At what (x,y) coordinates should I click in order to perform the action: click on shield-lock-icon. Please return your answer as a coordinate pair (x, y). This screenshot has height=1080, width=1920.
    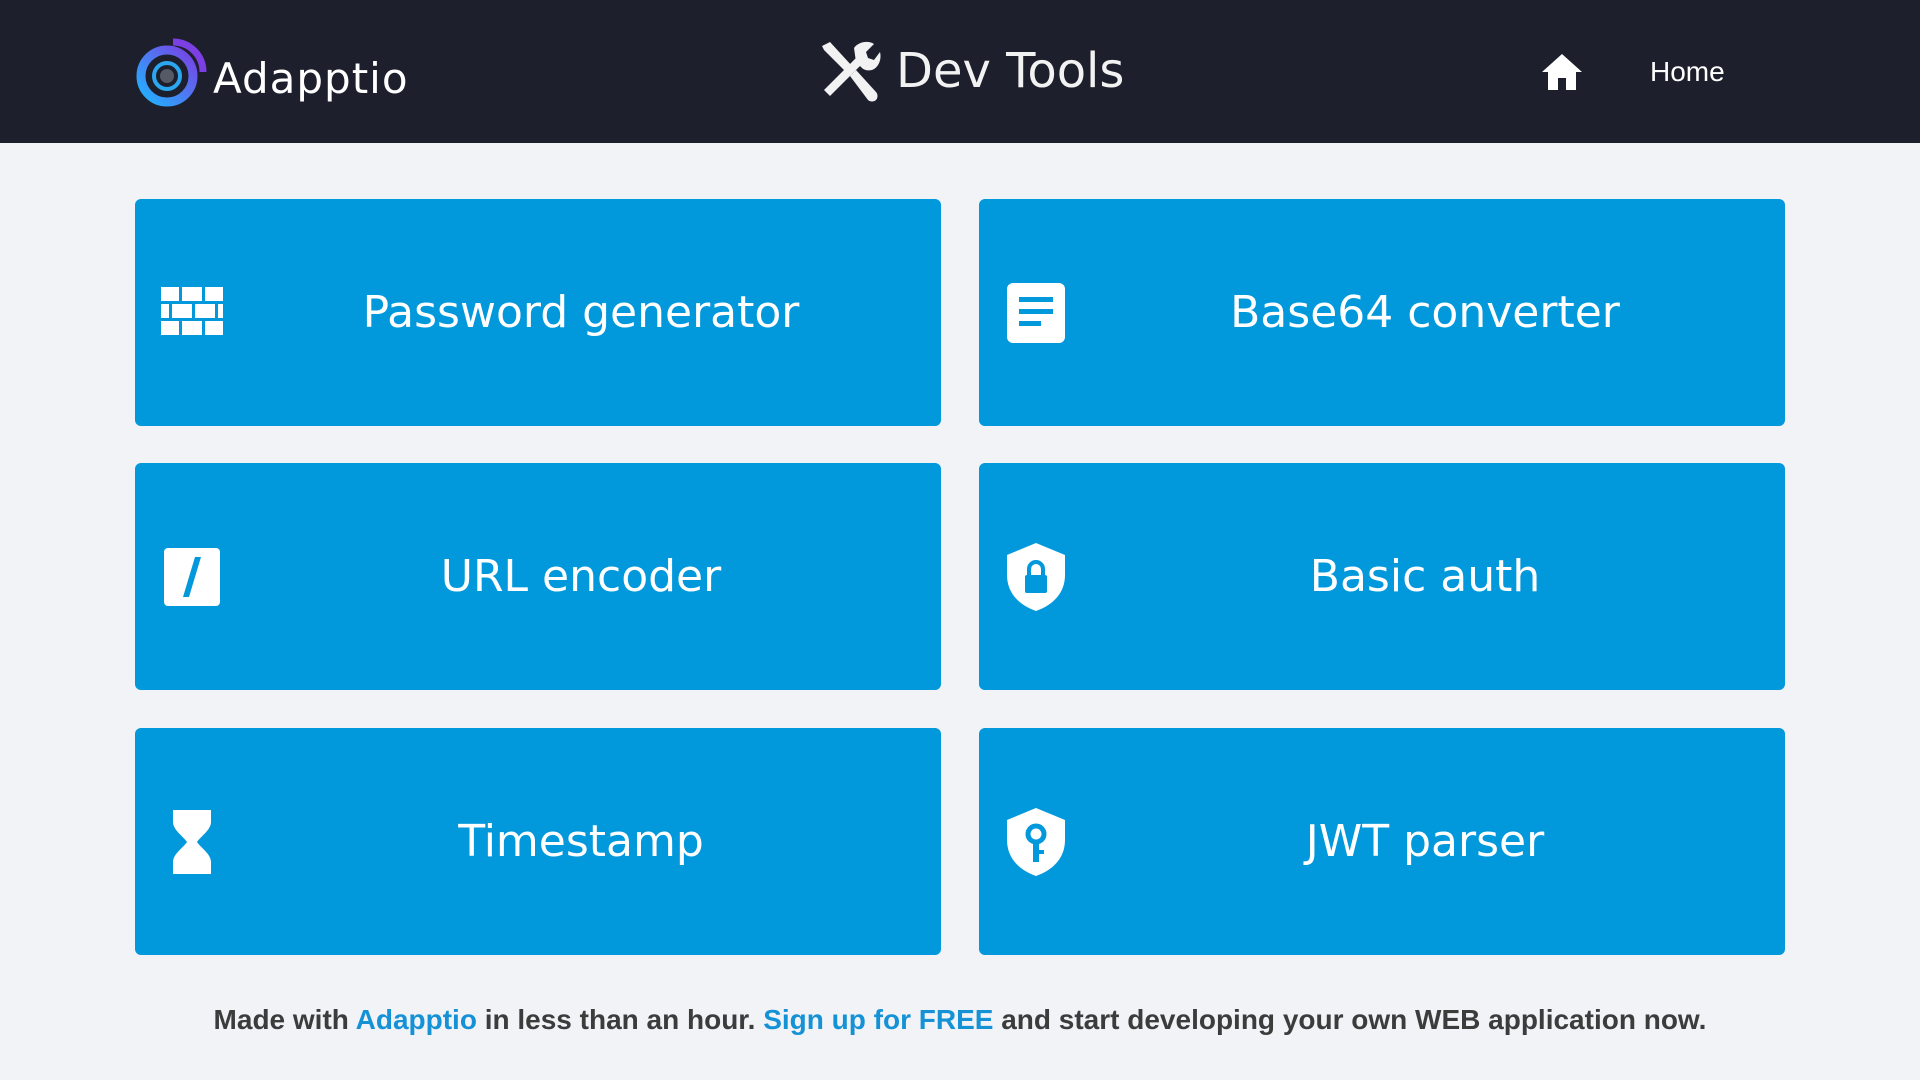
    Looking at the image, I should click on (1036, 577).